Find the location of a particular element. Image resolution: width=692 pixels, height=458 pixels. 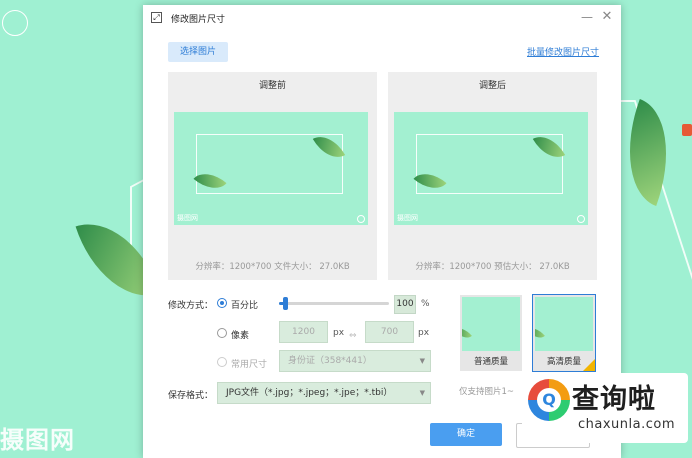

common-size-label: 常用尺寸 is located at coordinates (249, 363).